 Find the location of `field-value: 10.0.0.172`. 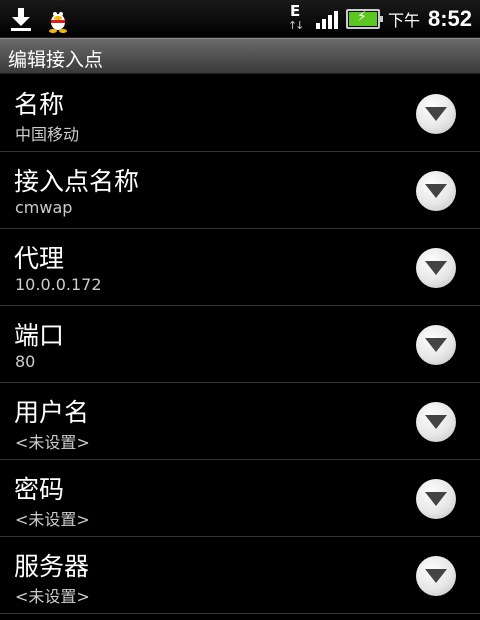

field-value: 10.0.0.172 is located at coordinates (58, 284).